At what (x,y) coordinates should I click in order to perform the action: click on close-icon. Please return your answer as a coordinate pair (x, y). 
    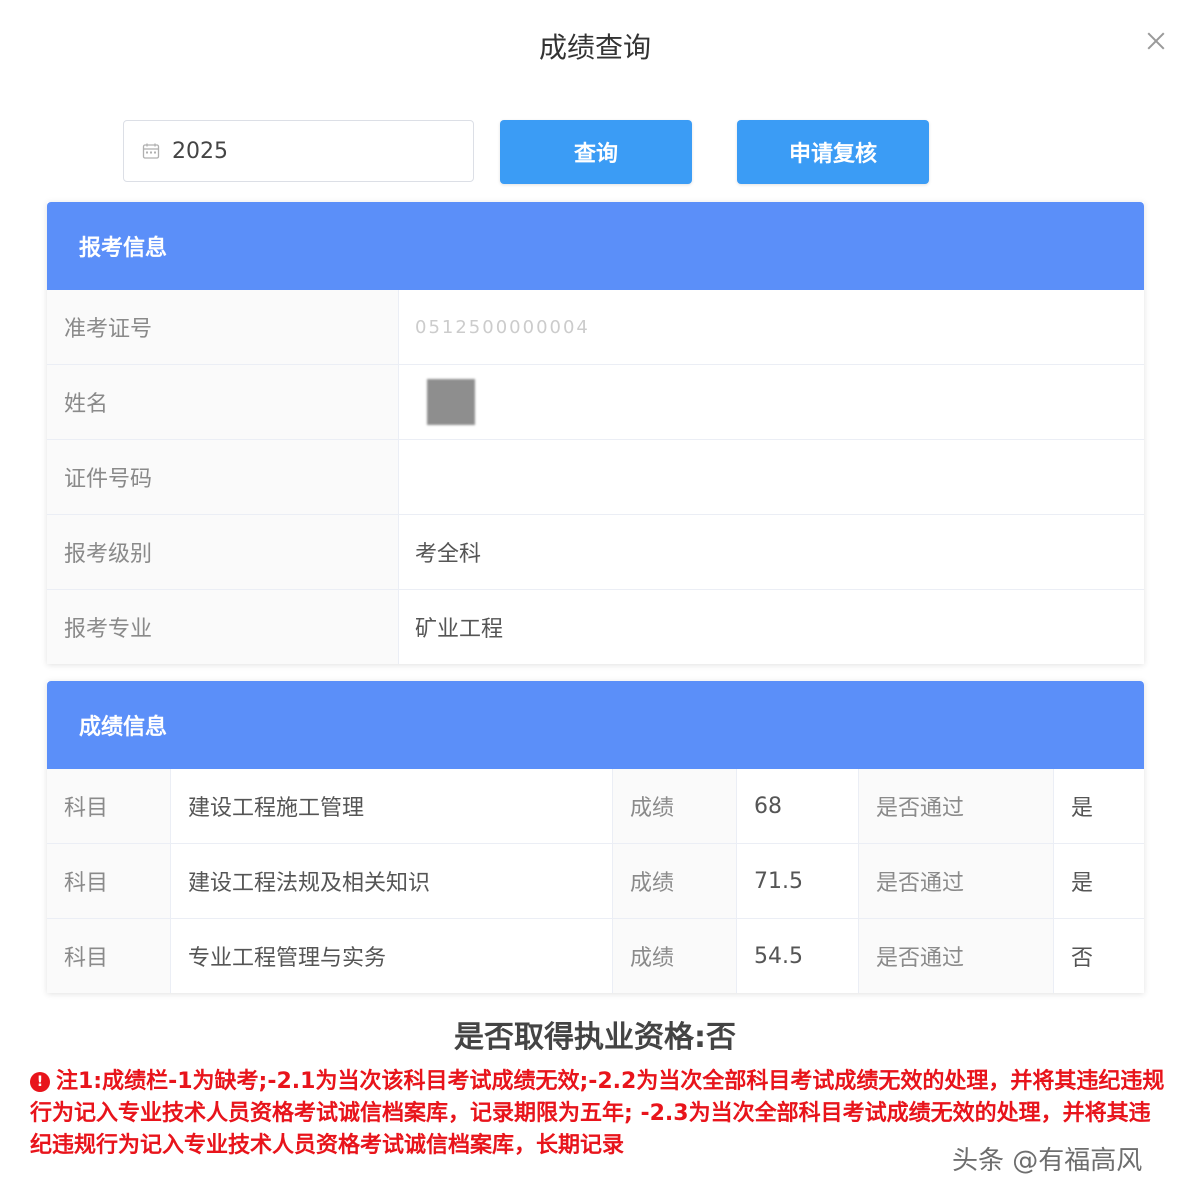
    Looking at the image, I should click on (1156, 41).